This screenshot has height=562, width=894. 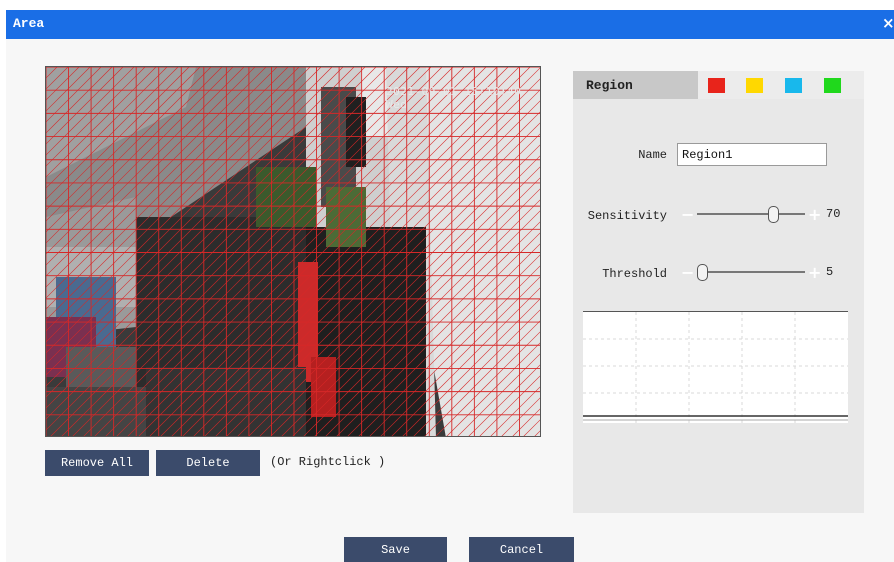 I want to click on title-bar: Area ×, so click(x=450, y=24).